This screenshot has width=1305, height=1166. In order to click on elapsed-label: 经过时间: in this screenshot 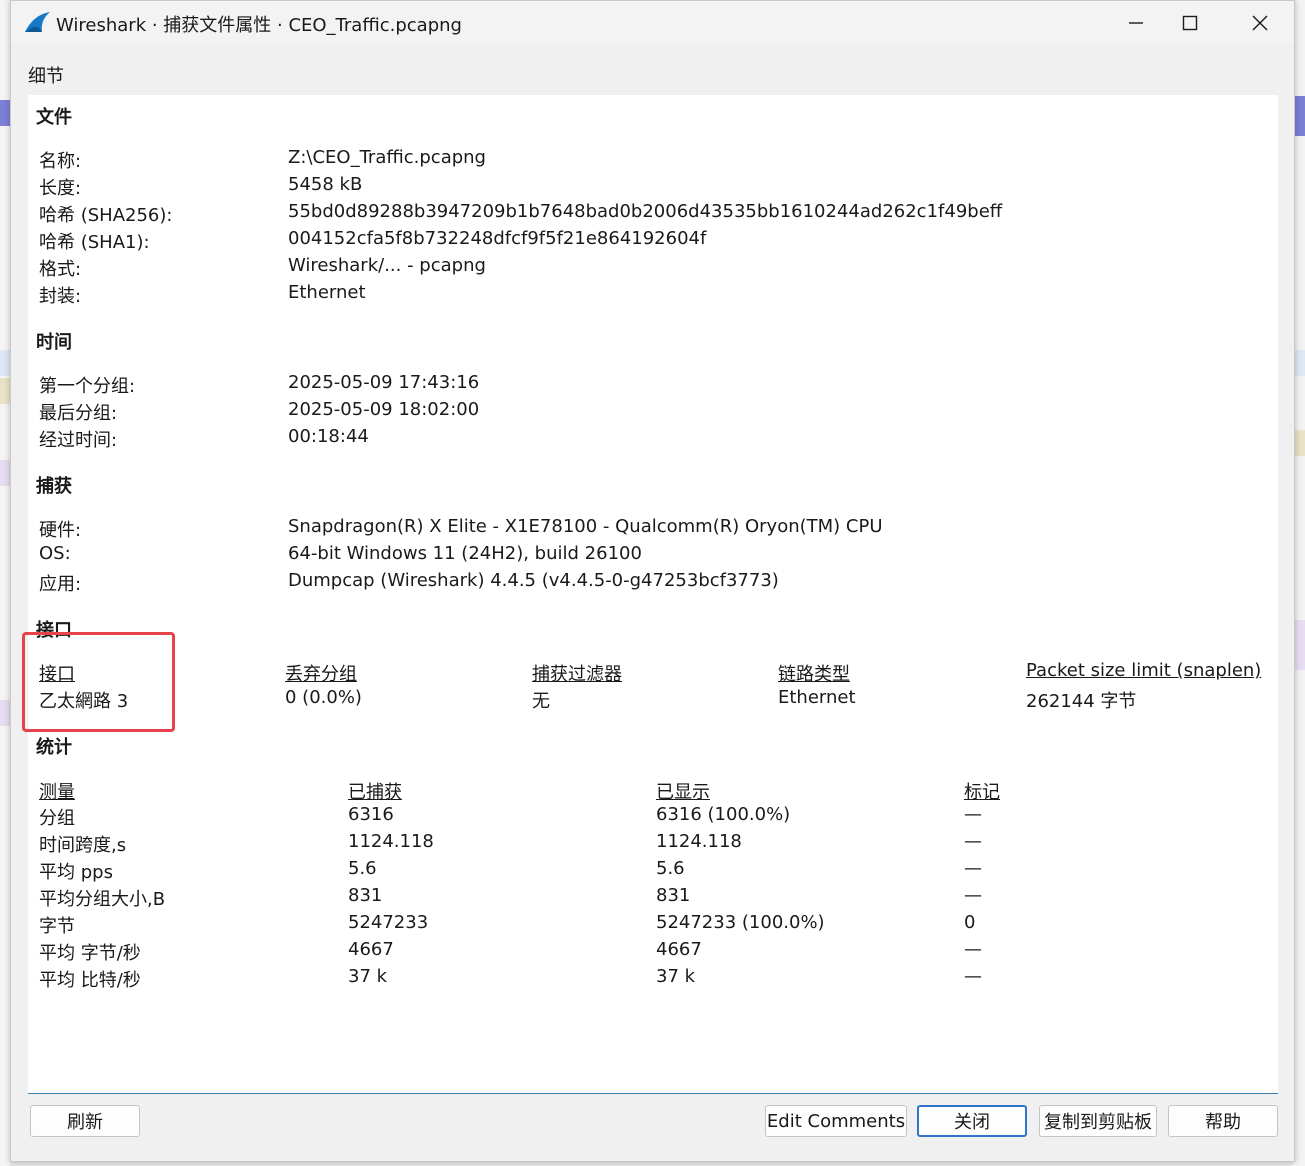, I will do `click(78, 440)`.